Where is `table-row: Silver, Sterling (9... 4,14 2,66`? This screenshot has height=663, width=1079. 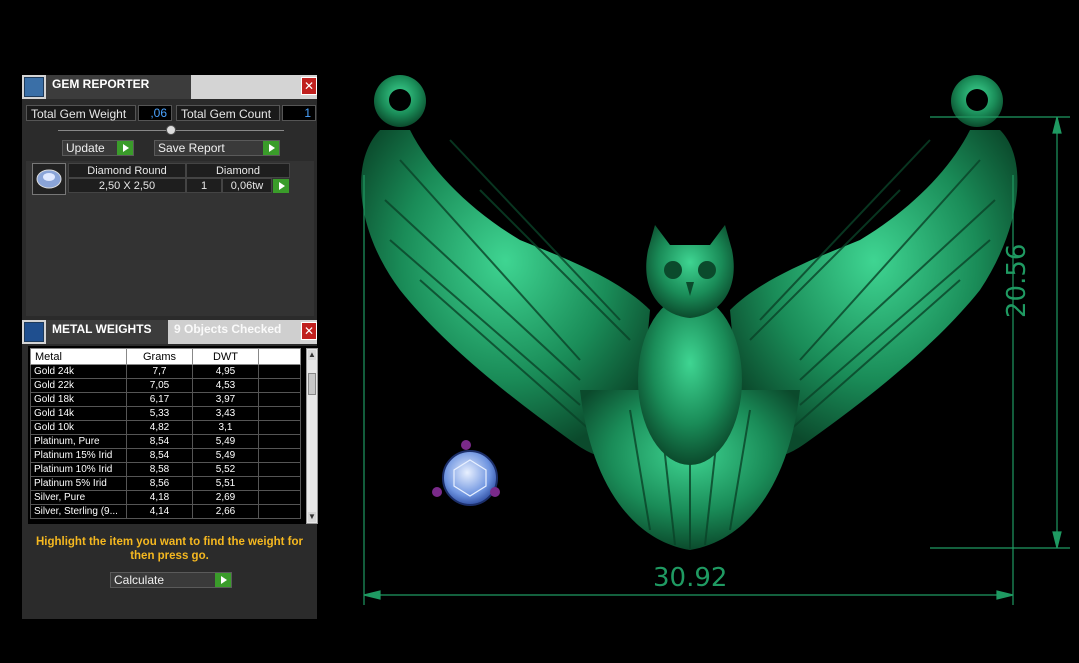
table-row: Silver, Sterling (9... 4,14 2,66 is located at coordinates (165, 511).